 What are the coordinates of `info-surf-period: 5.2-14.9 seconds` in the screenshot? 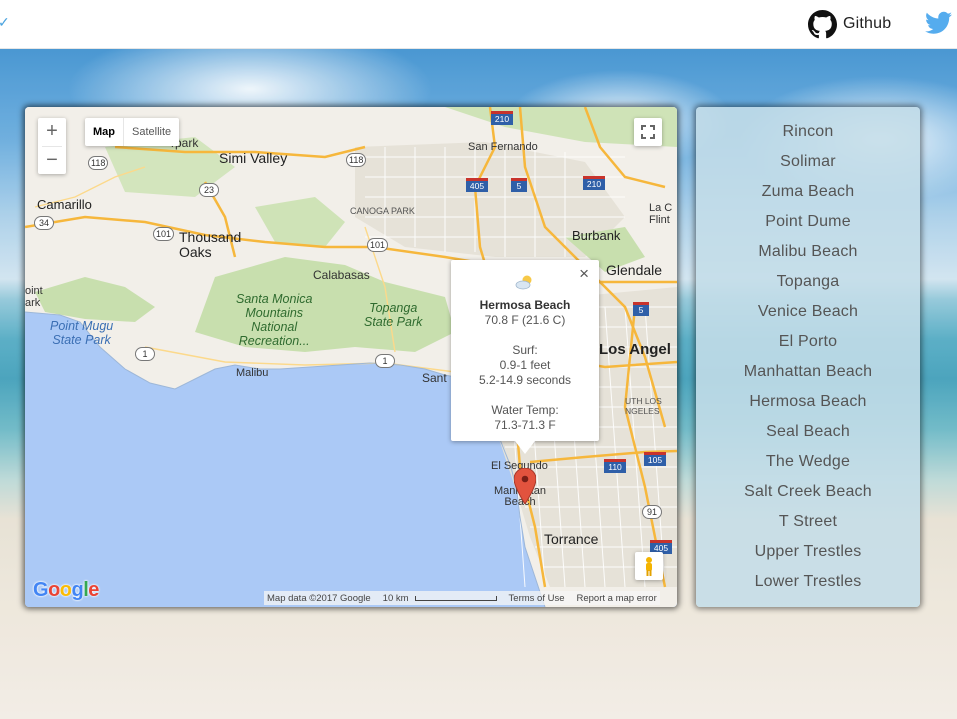 It's located at (525, 380).